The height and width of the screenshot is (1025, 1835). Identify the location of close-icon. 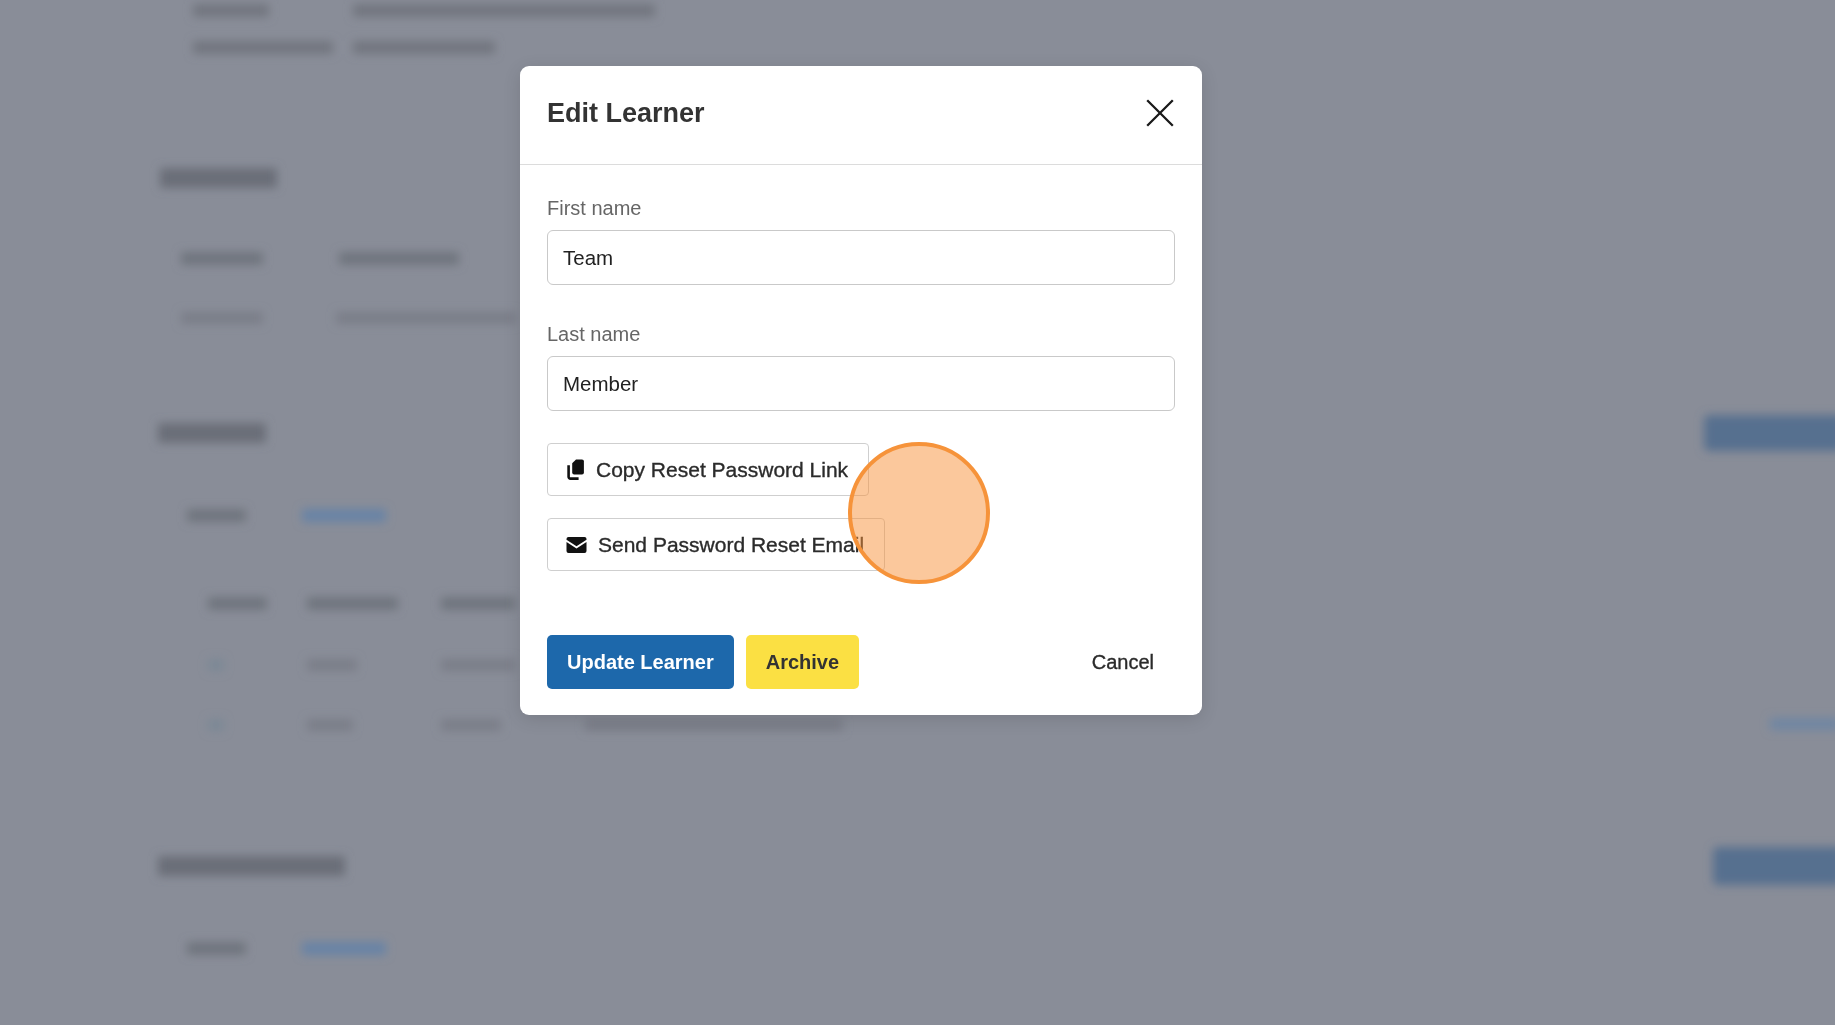
(1160, 113).